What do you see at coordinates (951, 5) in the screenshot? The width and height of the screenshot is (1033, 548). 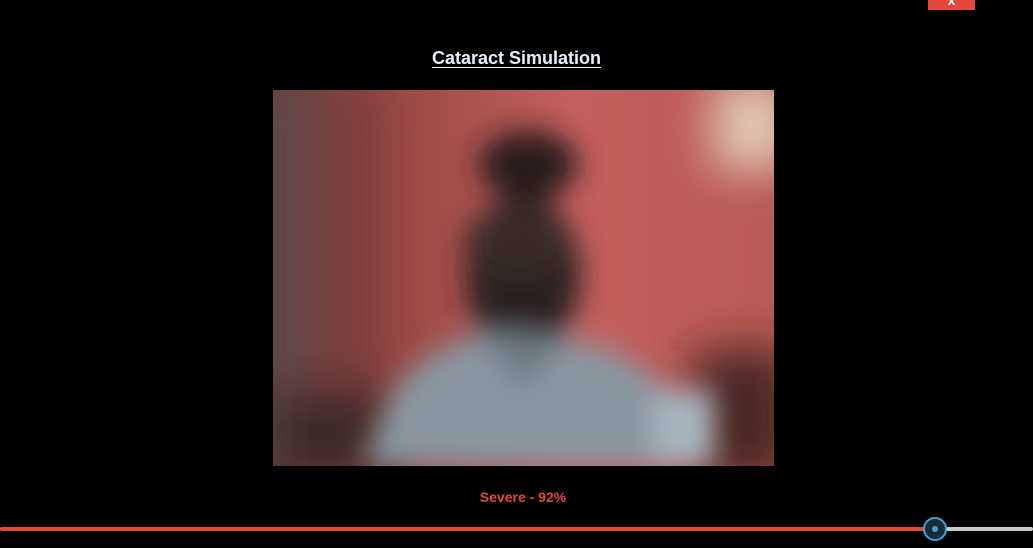 I see `close-button: x` at bounding box center [951, 5].